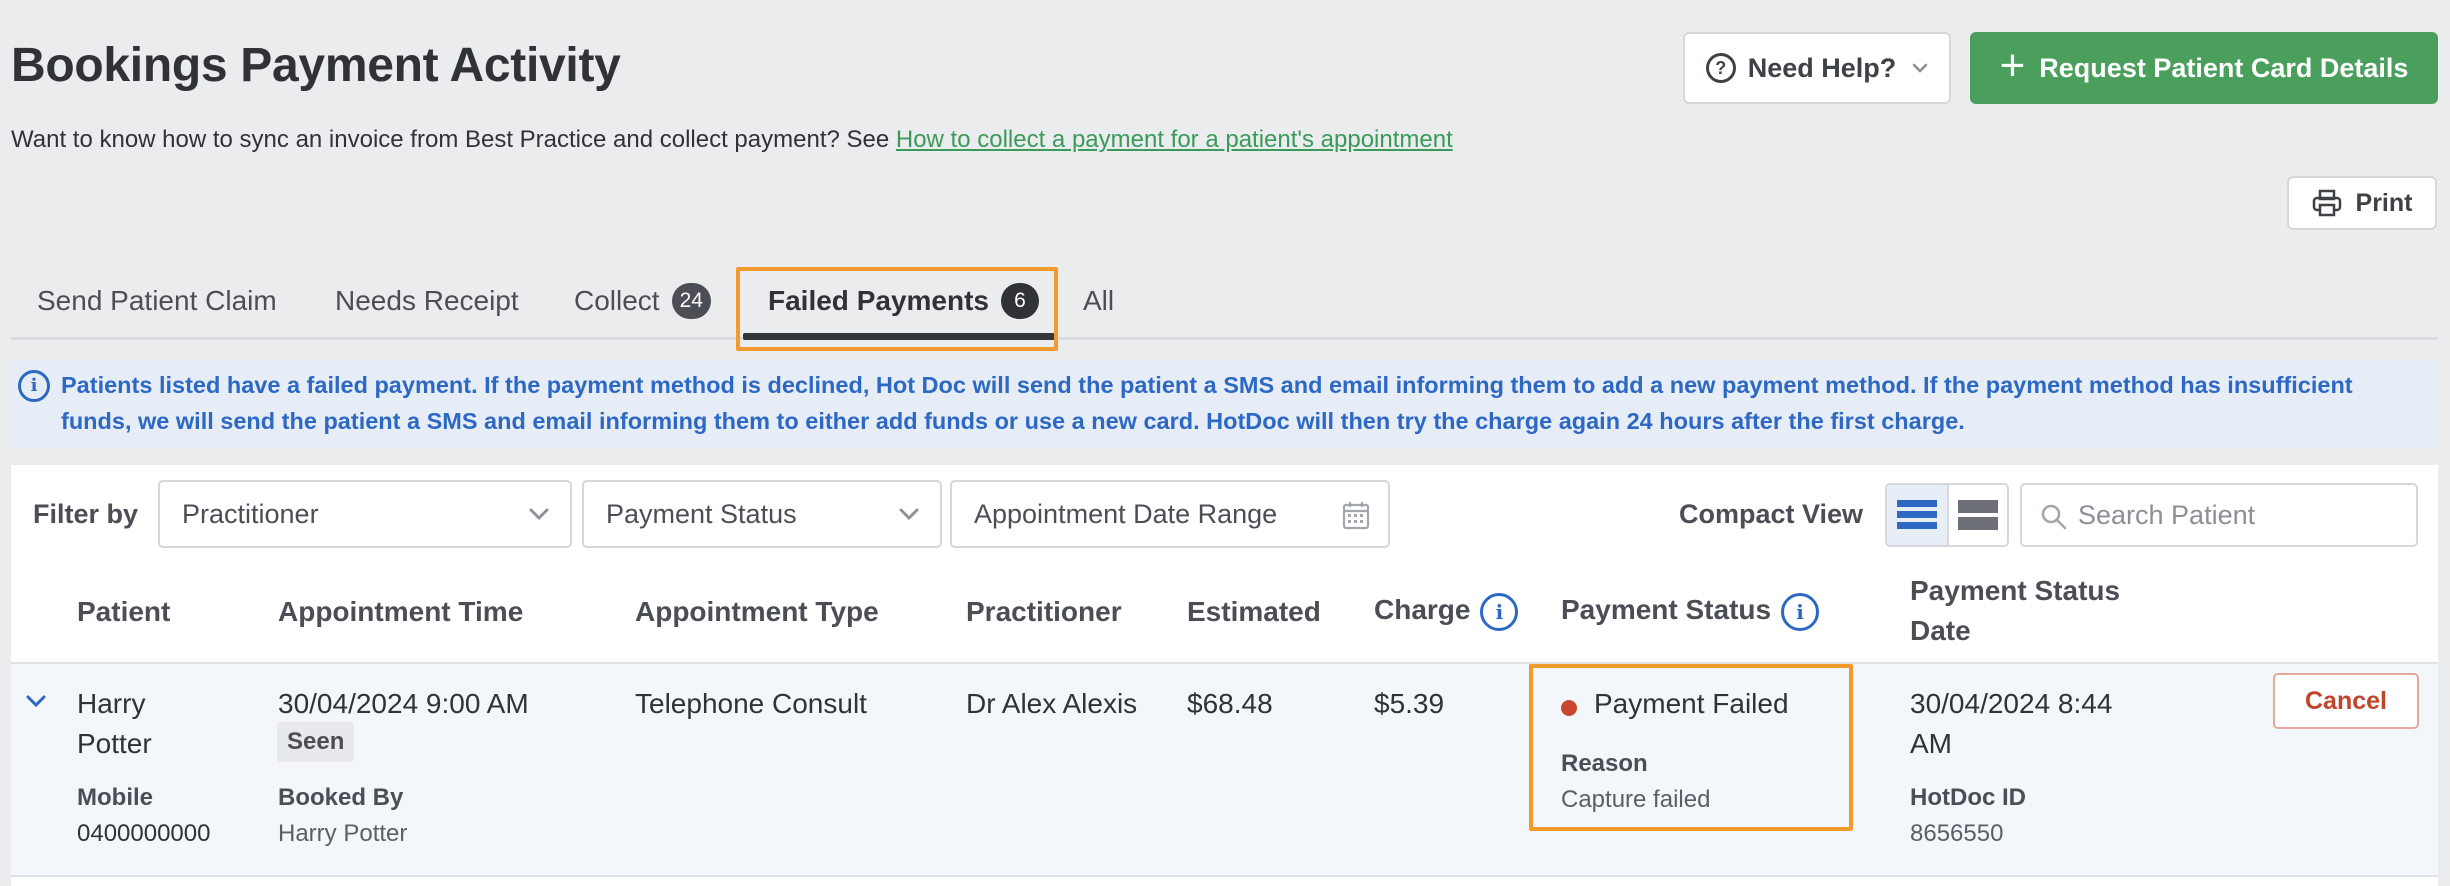  What do you see at coordinates (2247, 515) in the screenshot?
I see `search-patient-input` at bounding box center [2247, 515].